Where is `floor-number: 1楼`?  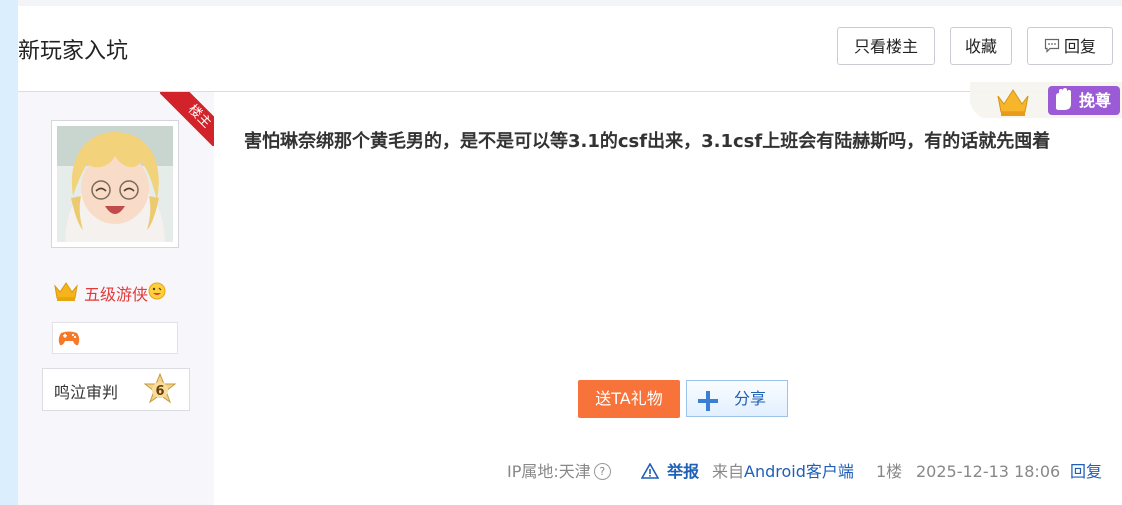
floor-number: 1楼 is located at coordinates (889, 471).